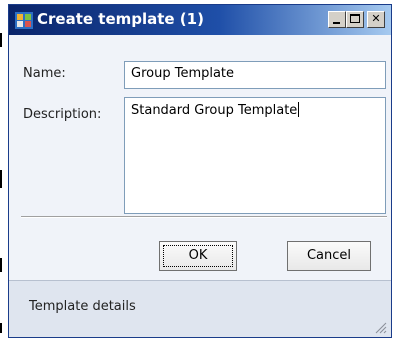 The height and width of the screenshot is (345, 398). What do you see at coordinates (255, 75) in the screenshot?
I see `name-field: Group Template` at bounding box center [255, 75].